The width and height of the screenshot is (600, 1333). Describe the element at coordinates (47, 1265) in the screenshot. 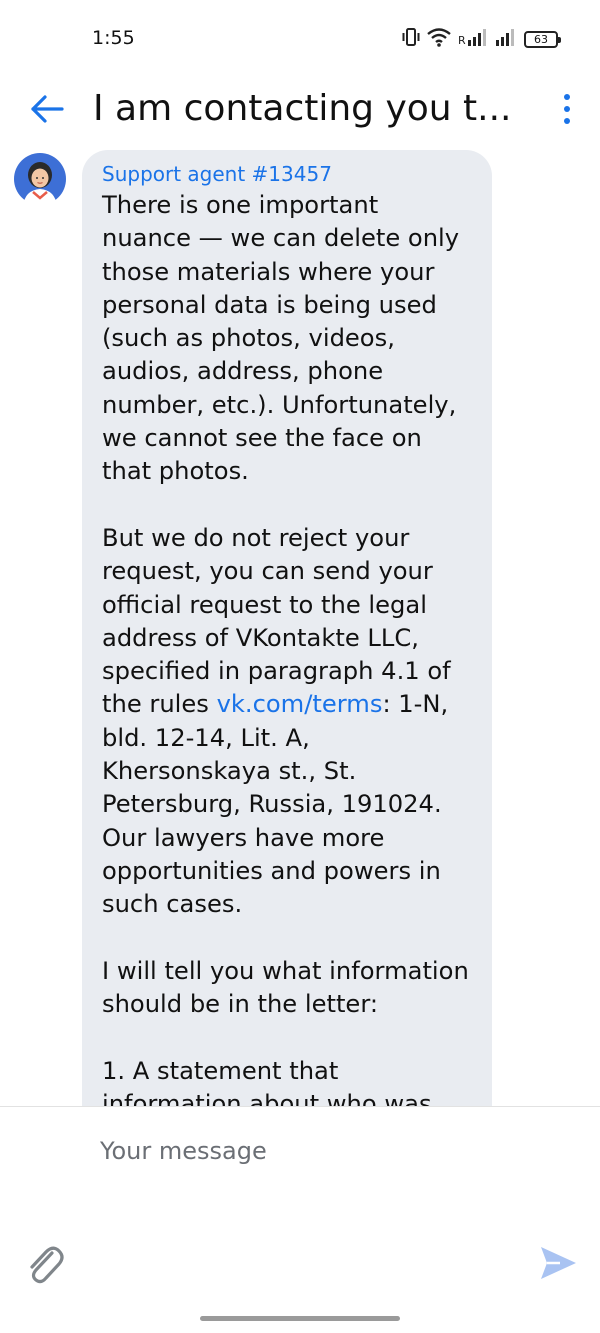

I see `paperclip-icon` at that location.